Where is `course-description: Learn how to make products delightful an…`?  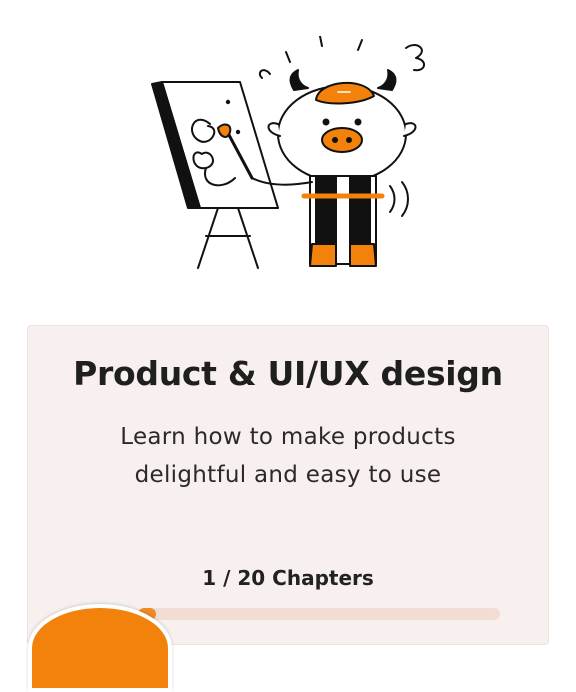
course-description: Learn how to make products delightful an… is located at coordinates (288, 456).